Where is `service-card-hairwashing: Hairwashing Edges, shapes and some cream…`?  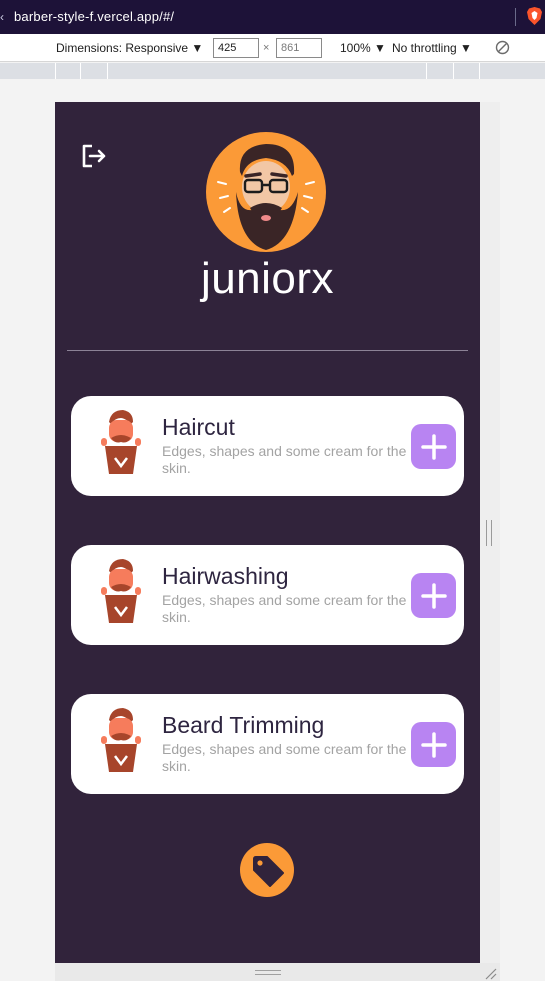 service-card-hairwashing: Hairwashing Edges, shapes and some cream… is located at coordinates (267, 595).